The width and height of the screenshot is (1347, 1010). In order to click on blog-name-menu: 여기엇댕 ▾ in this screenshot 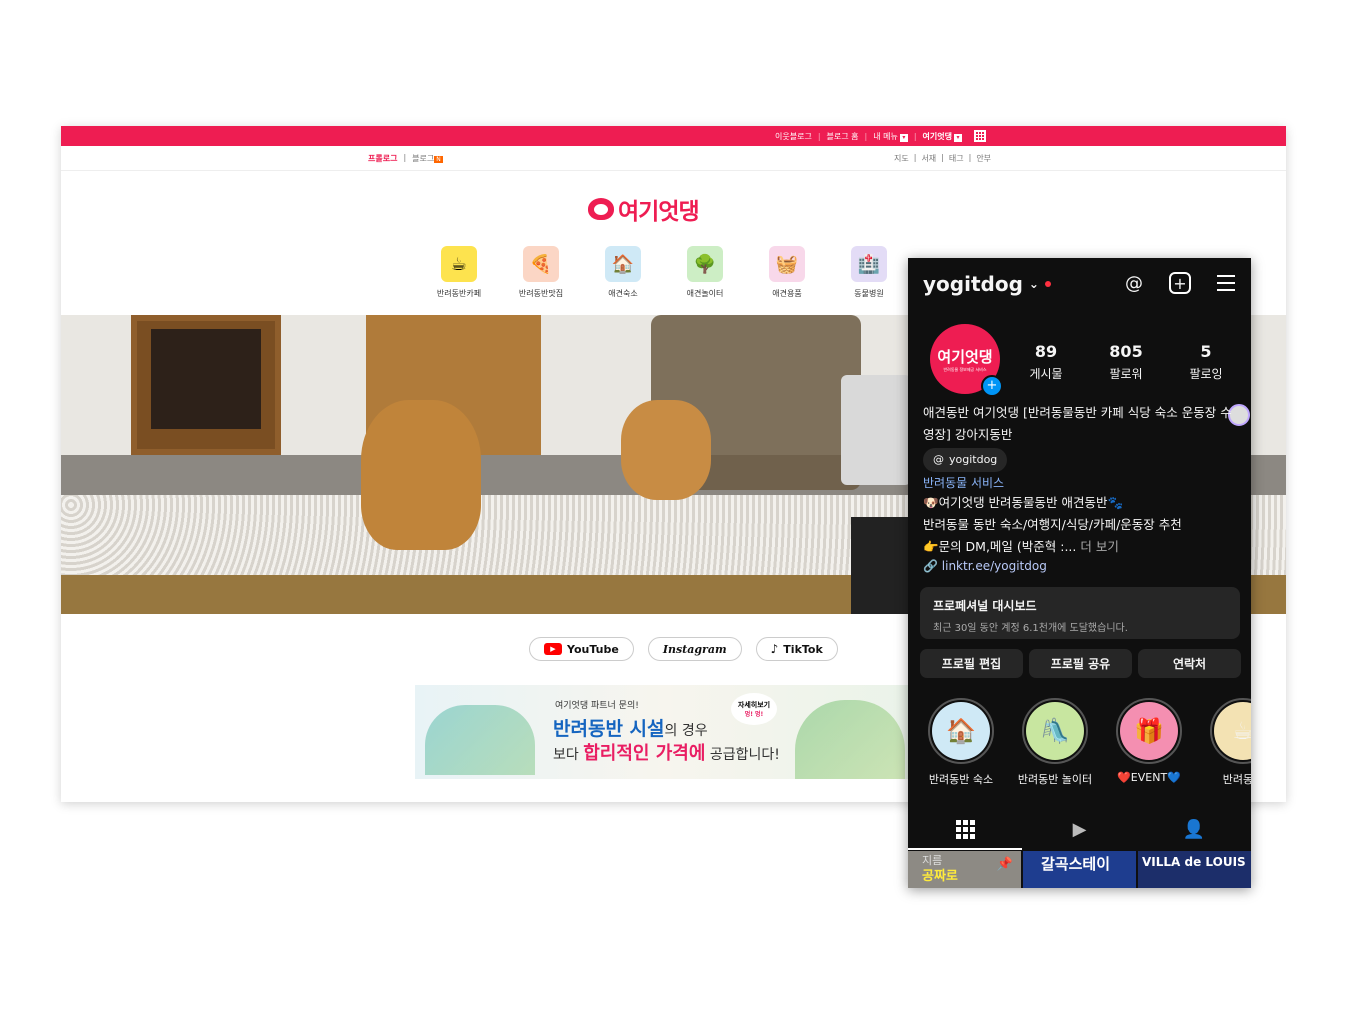, I will do `click(942, 136)`.